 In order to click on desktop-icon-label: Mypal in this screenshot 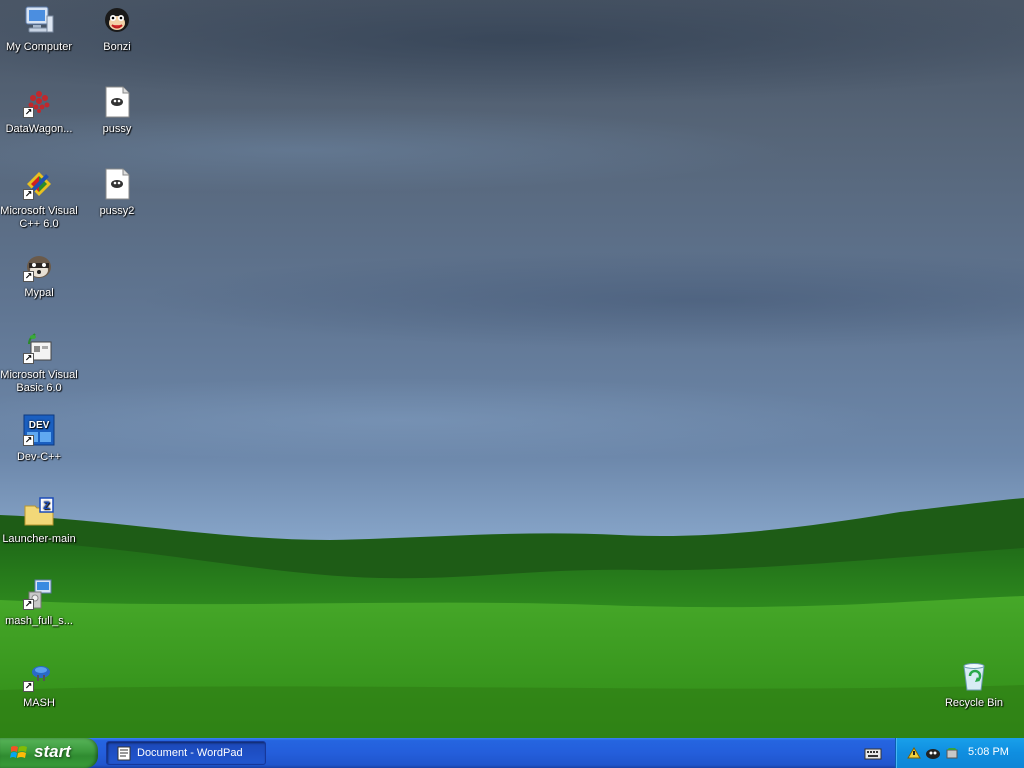, I will do `click(39, 293)`.